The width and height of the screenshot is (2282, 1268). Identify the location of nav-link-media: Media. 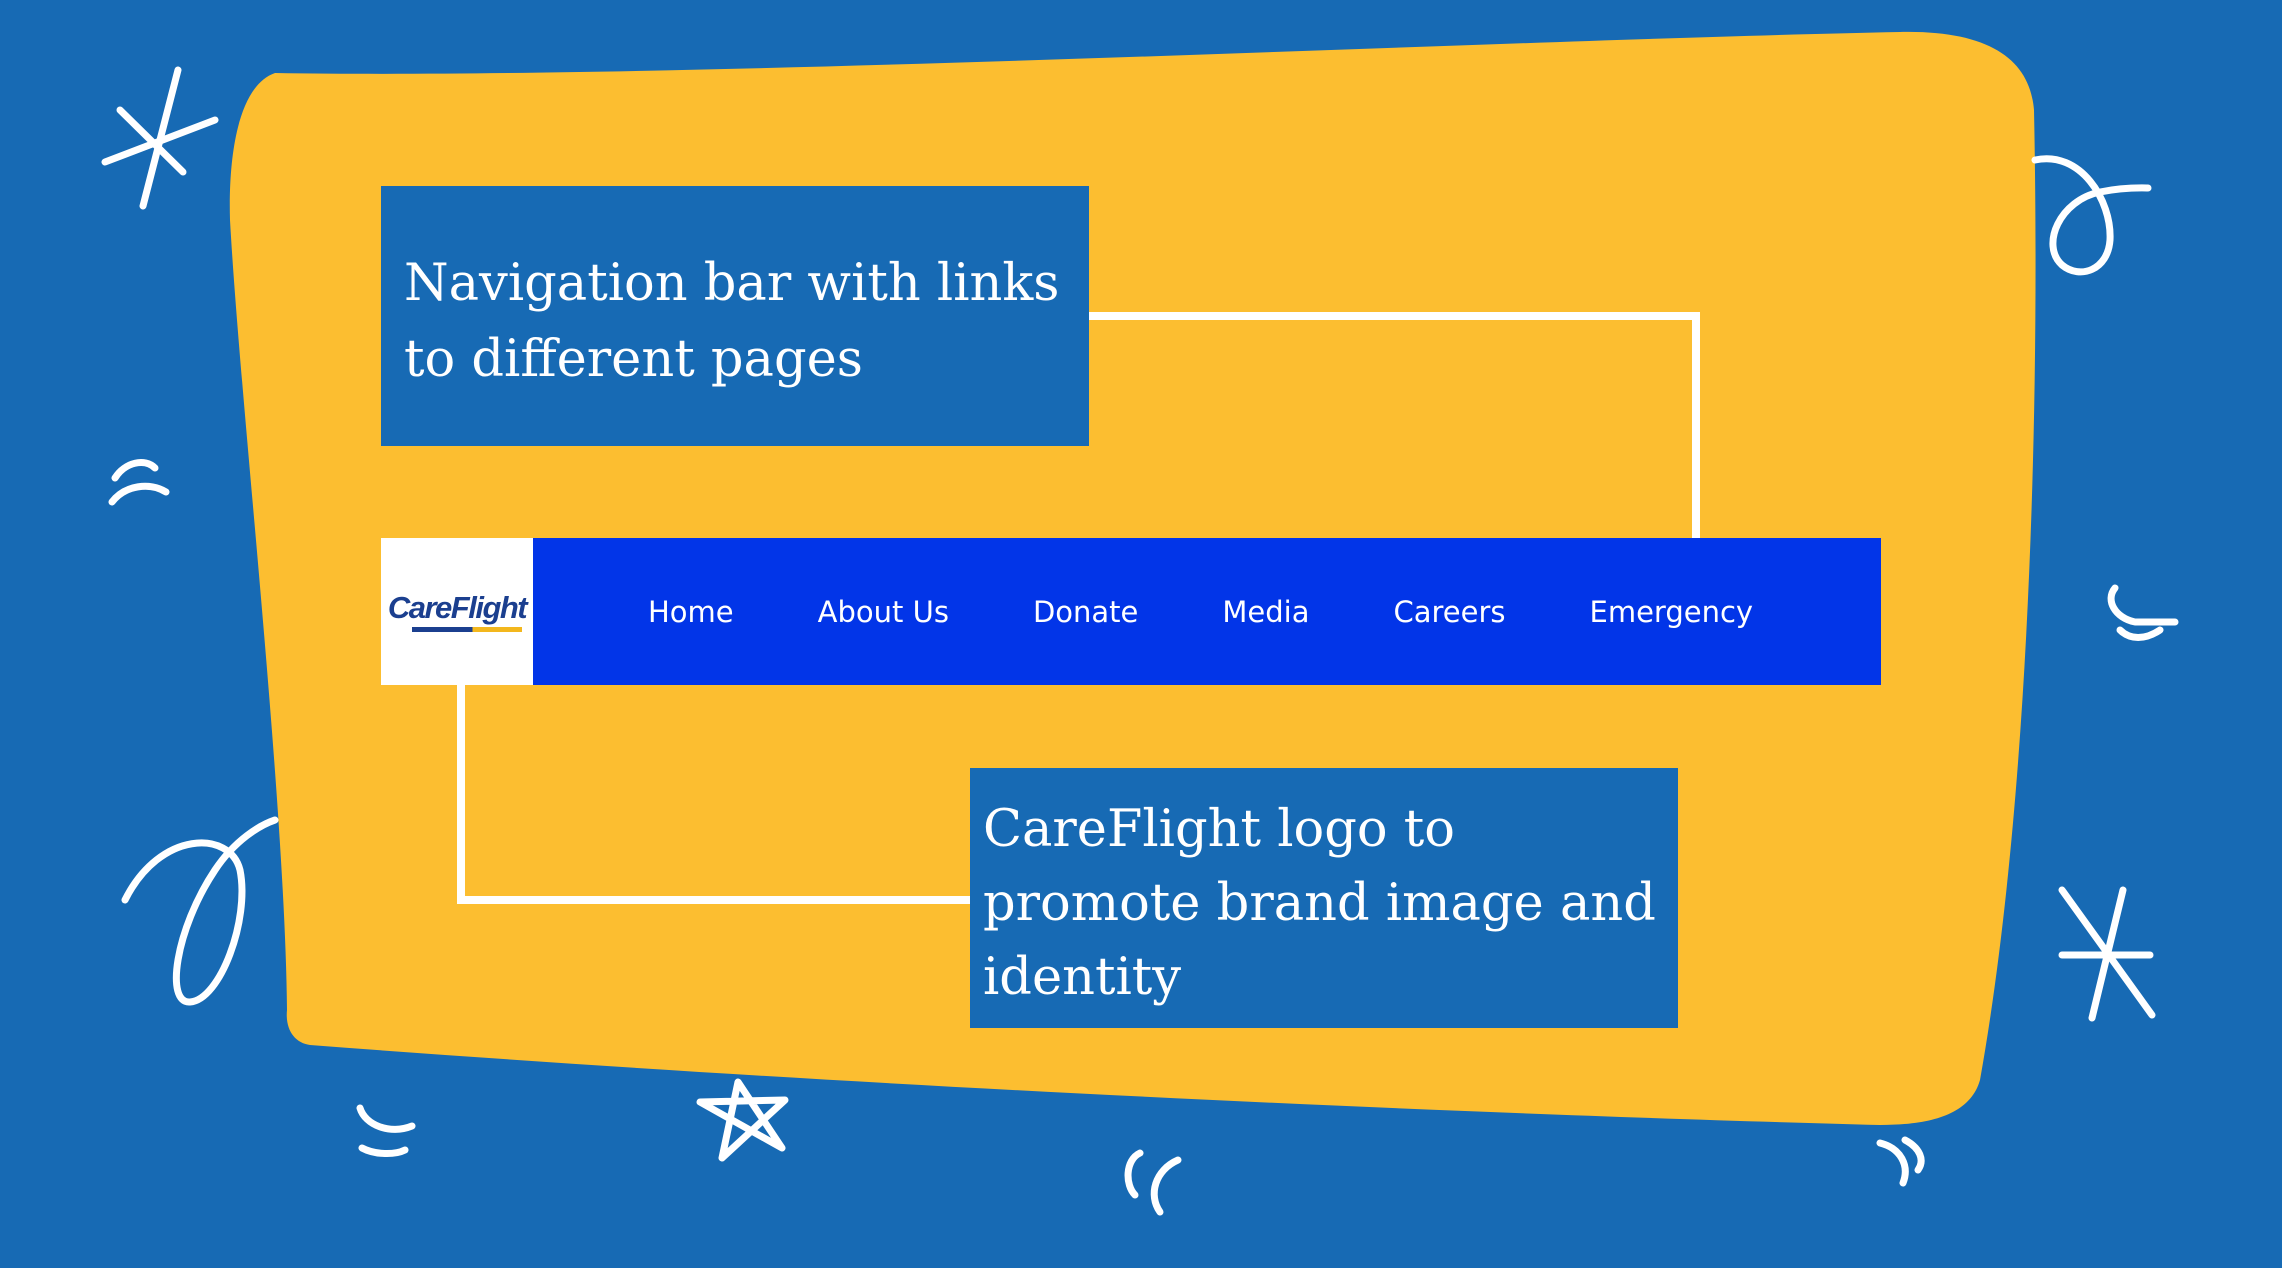
(1265, 612).